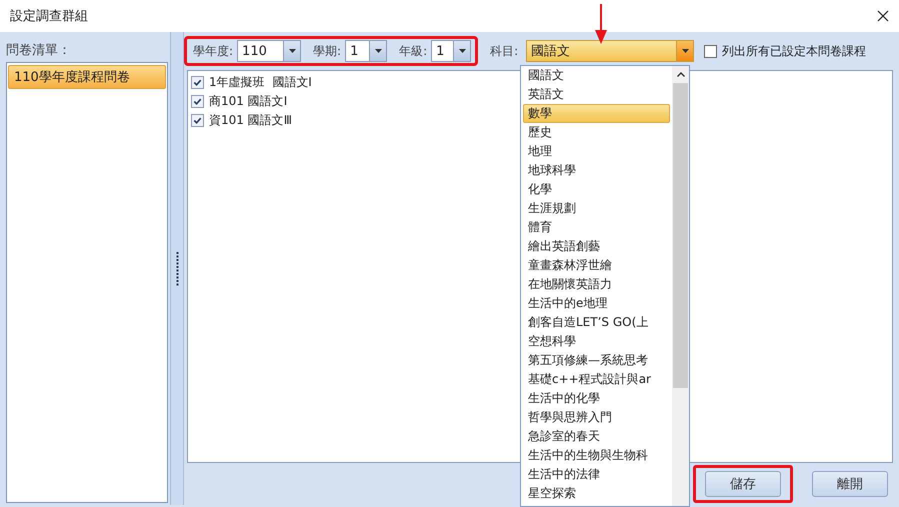 This screenshot has height=507, width=899. What do you see at coordinates (596, 398) in the screenshot?
I see `dropdown-option: 生活中的化學` at bounding box center [596, 398].